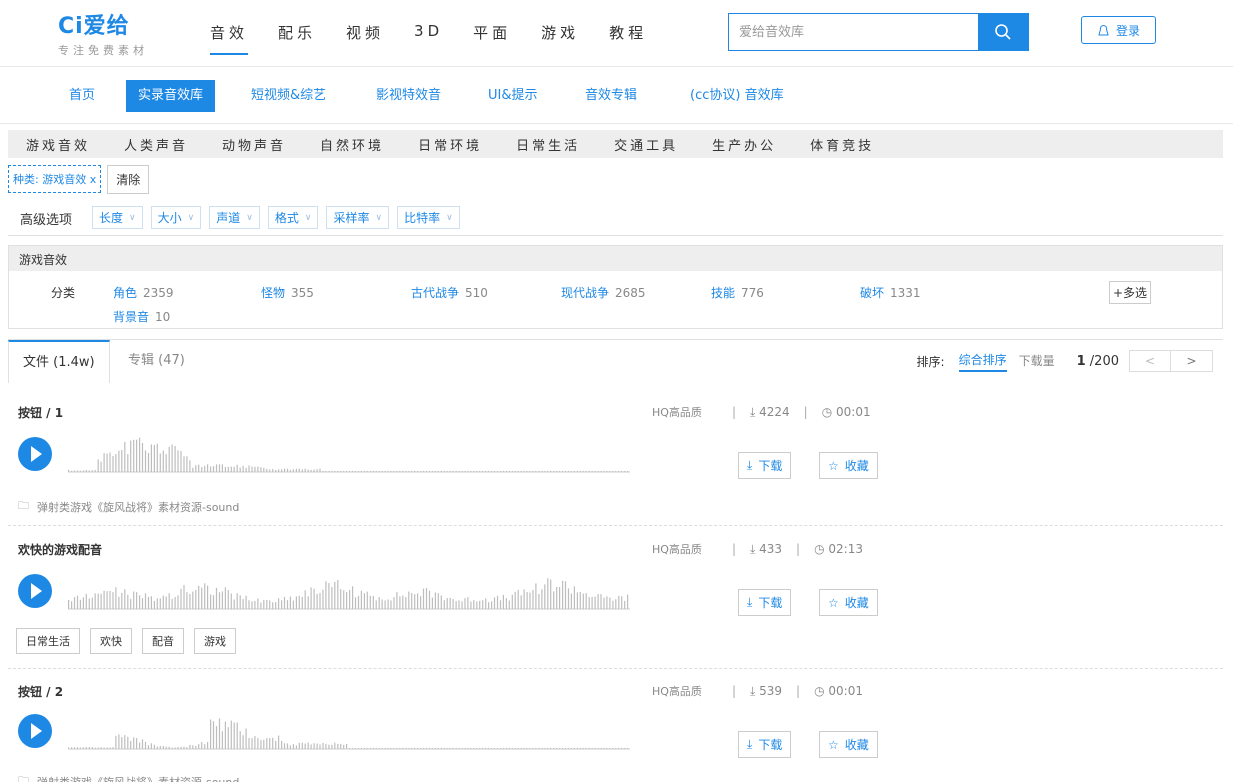 The height and width of the screenshot is (782, 1233). Describe the element at coordinates (176, 217) in the screenshot. I see `size-select: 大小 ∨` at that location.